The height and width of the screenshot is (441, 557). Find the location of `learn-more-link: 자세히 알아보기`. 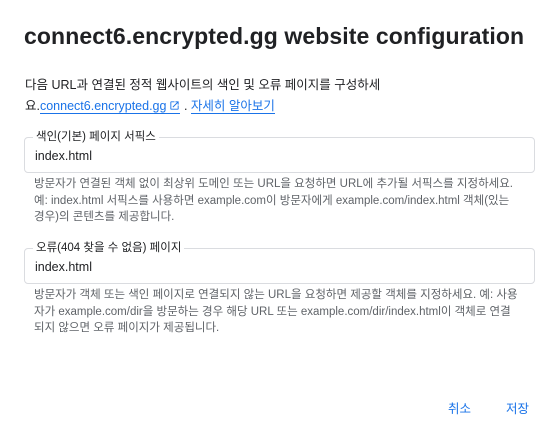

learn-more-link: 자세히 알아보기 is located at coordinates (232, 106).